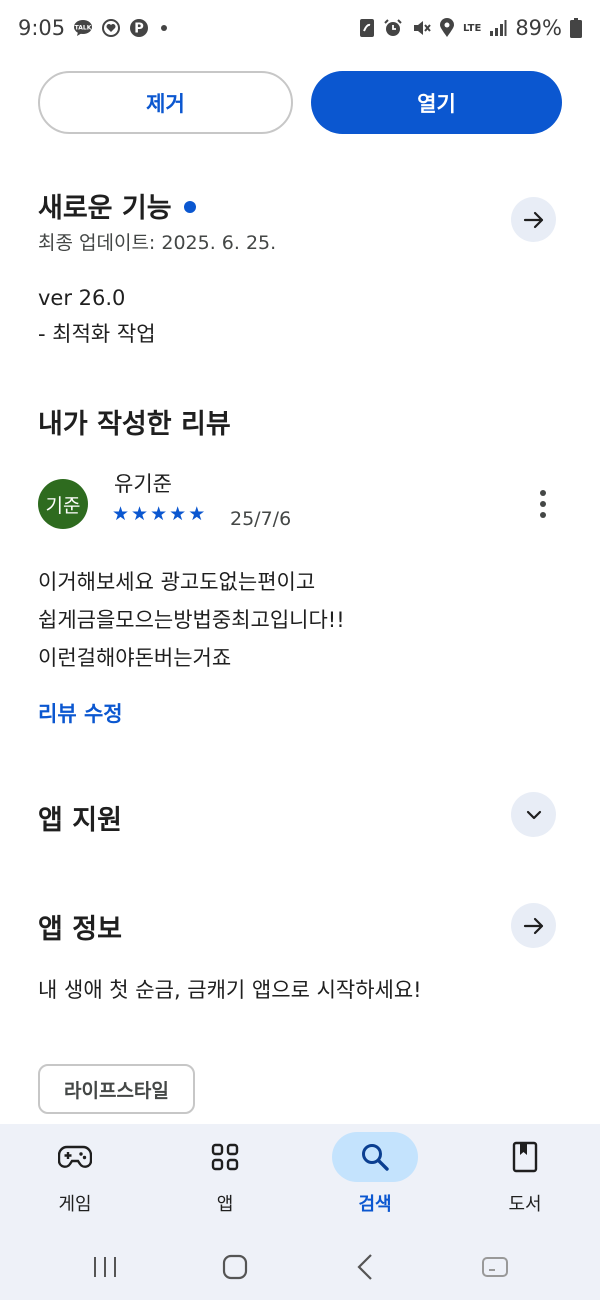 The height and width of the screenshot is (1300, 600). What do you see at coordinates (261, 519) in the screenshot?
I see `review-date: 25/7/6` at bounding box center [261, 519].